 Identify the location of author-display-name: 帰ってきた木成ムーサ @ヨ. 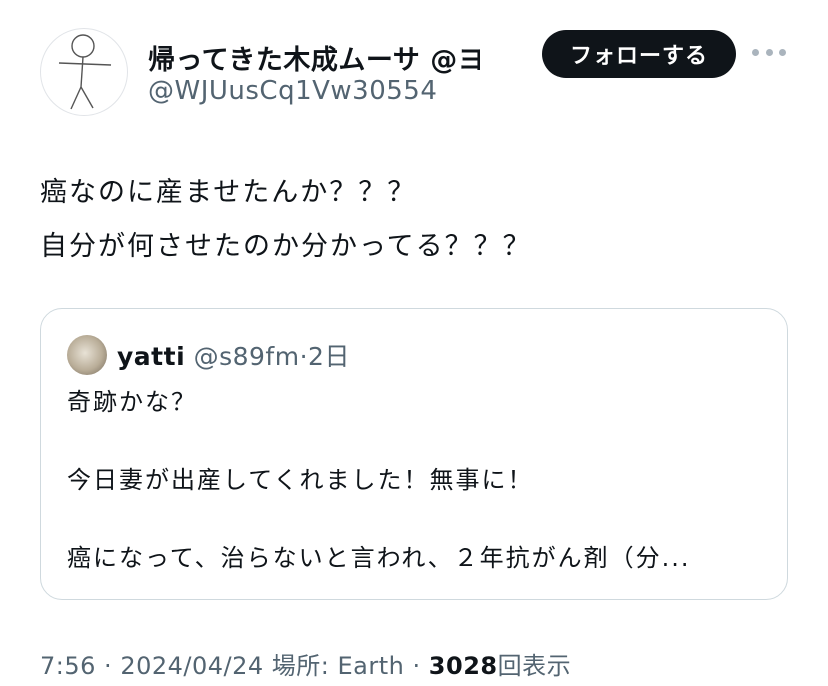
(314, 57).